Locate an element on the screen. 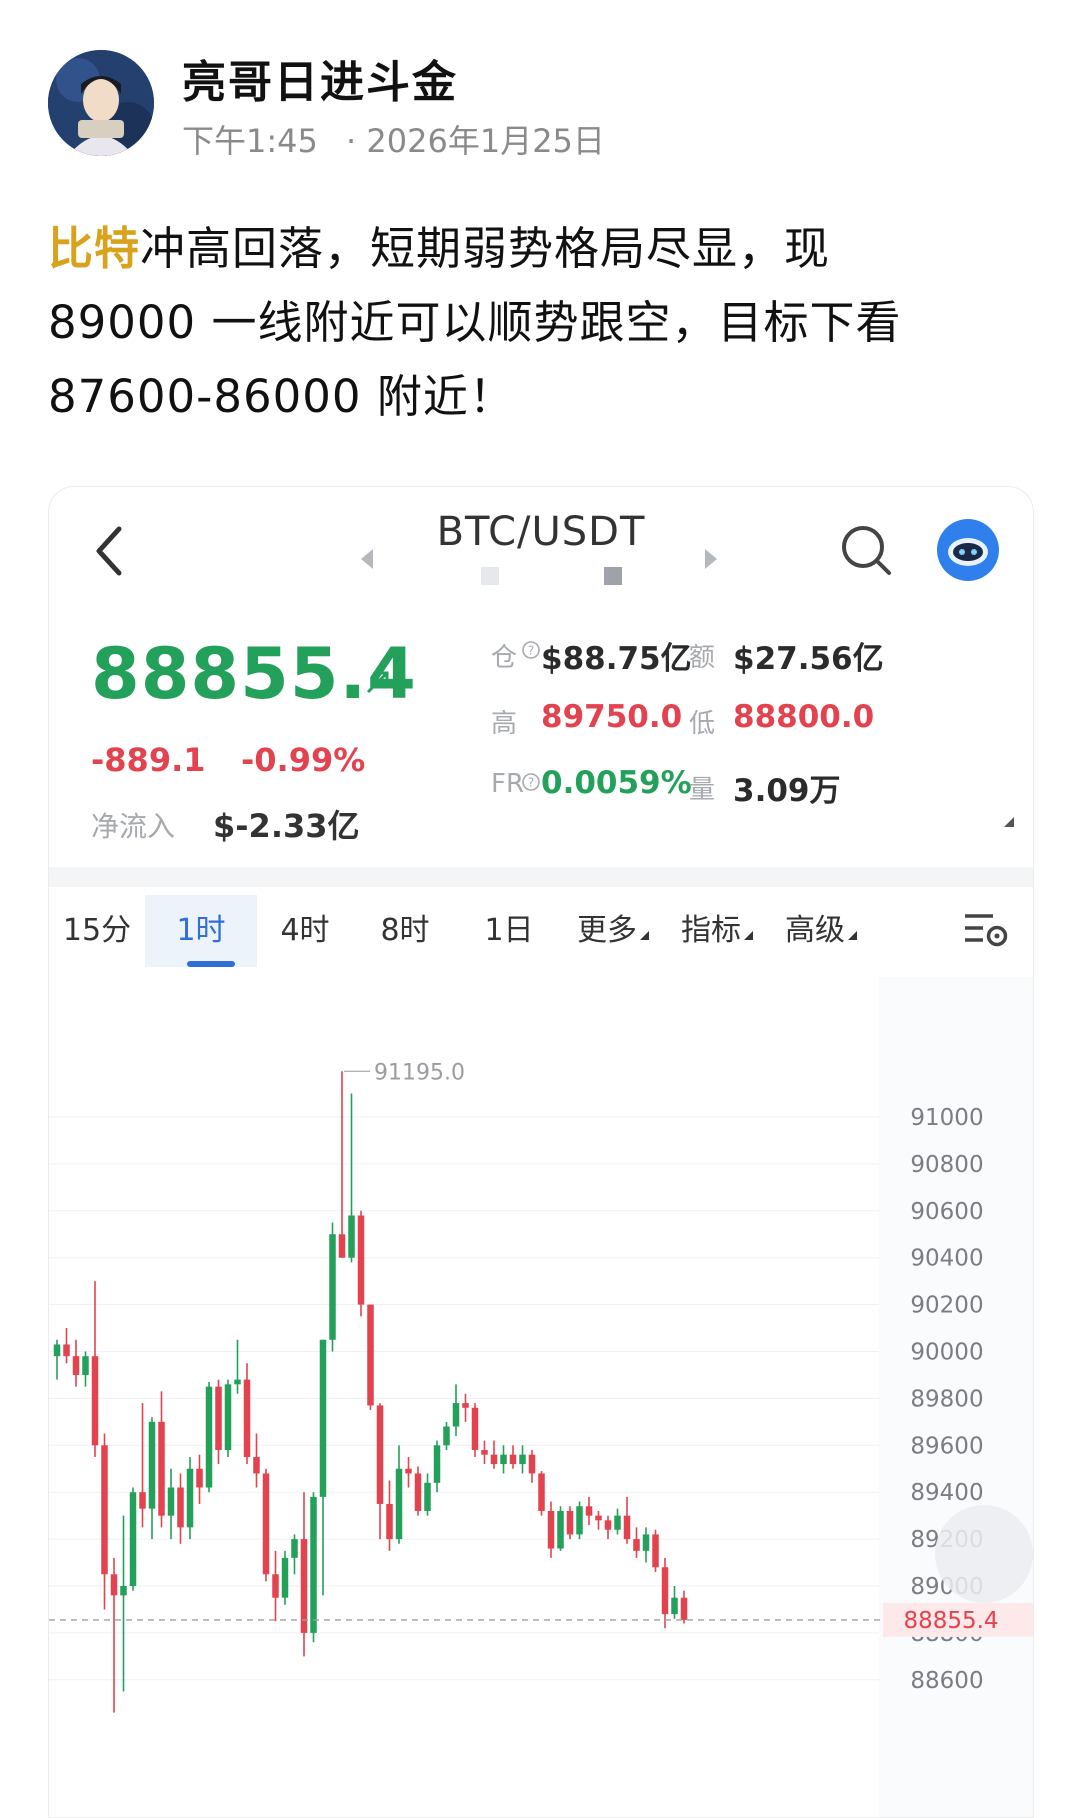  y-tick-label: 90600 is located at coordinates (946, 1212).